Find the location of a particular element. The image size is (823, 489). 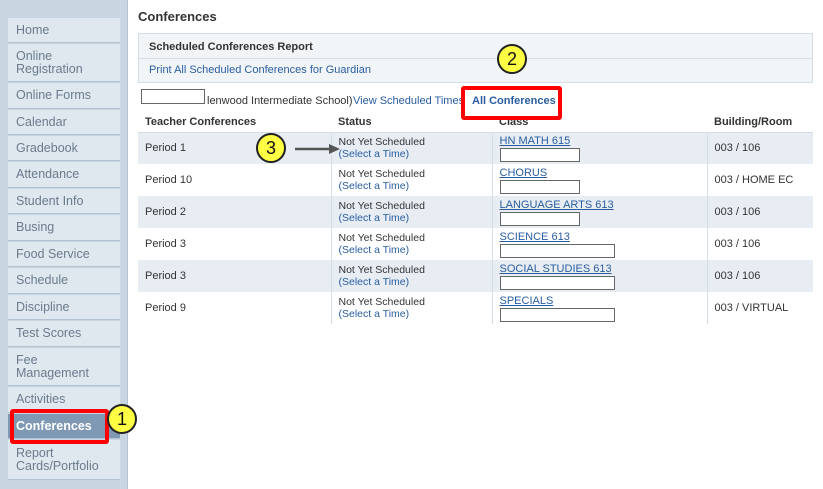

sidebar-item-label: Test Scores is located at coordinates (49, 333).